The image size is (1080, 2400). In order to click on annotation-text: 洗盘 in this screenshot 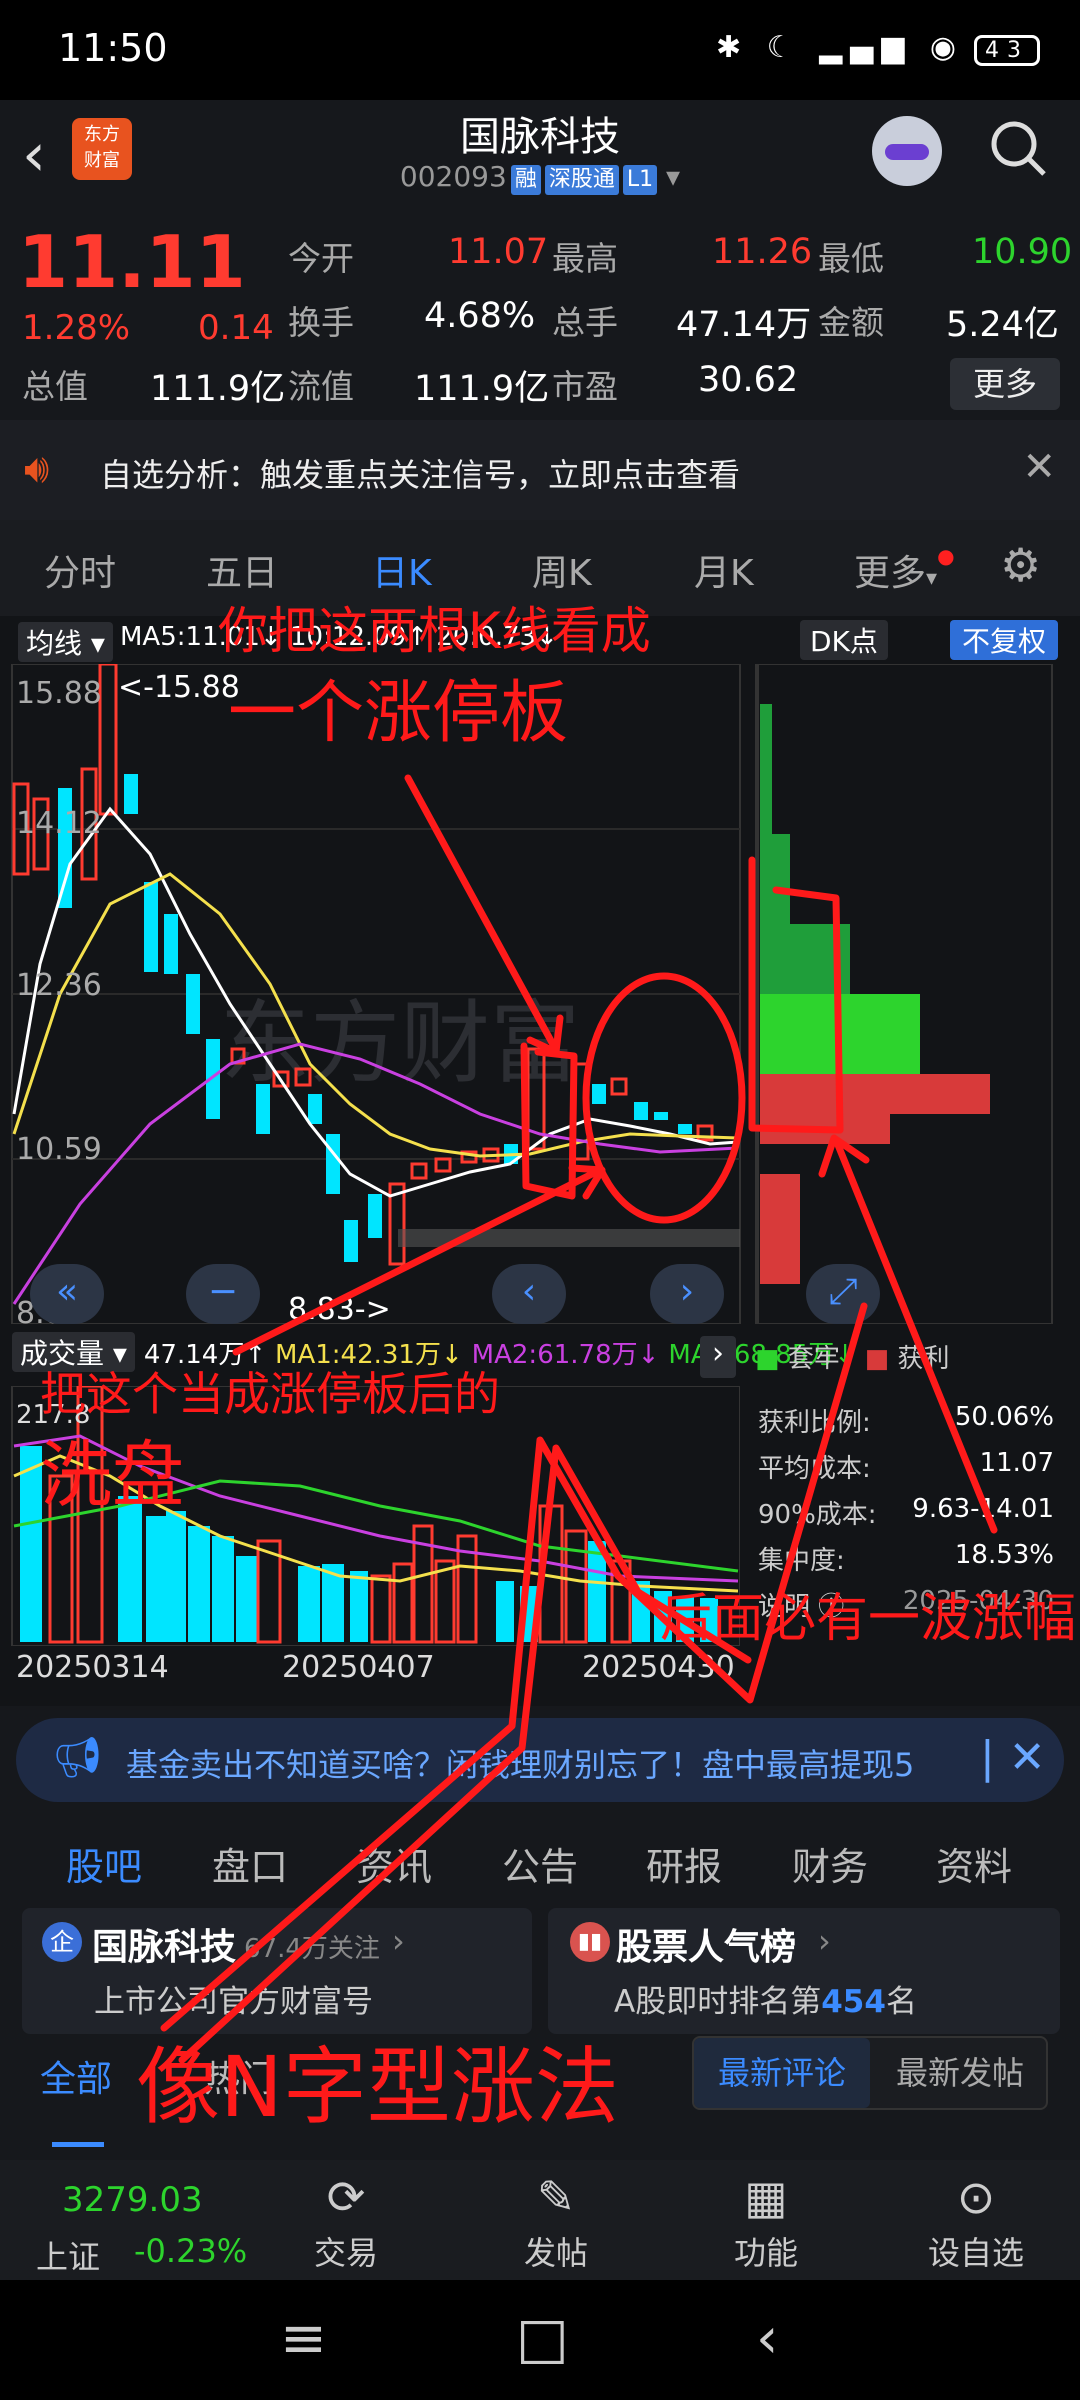, I will do `click(112, 1475)`.